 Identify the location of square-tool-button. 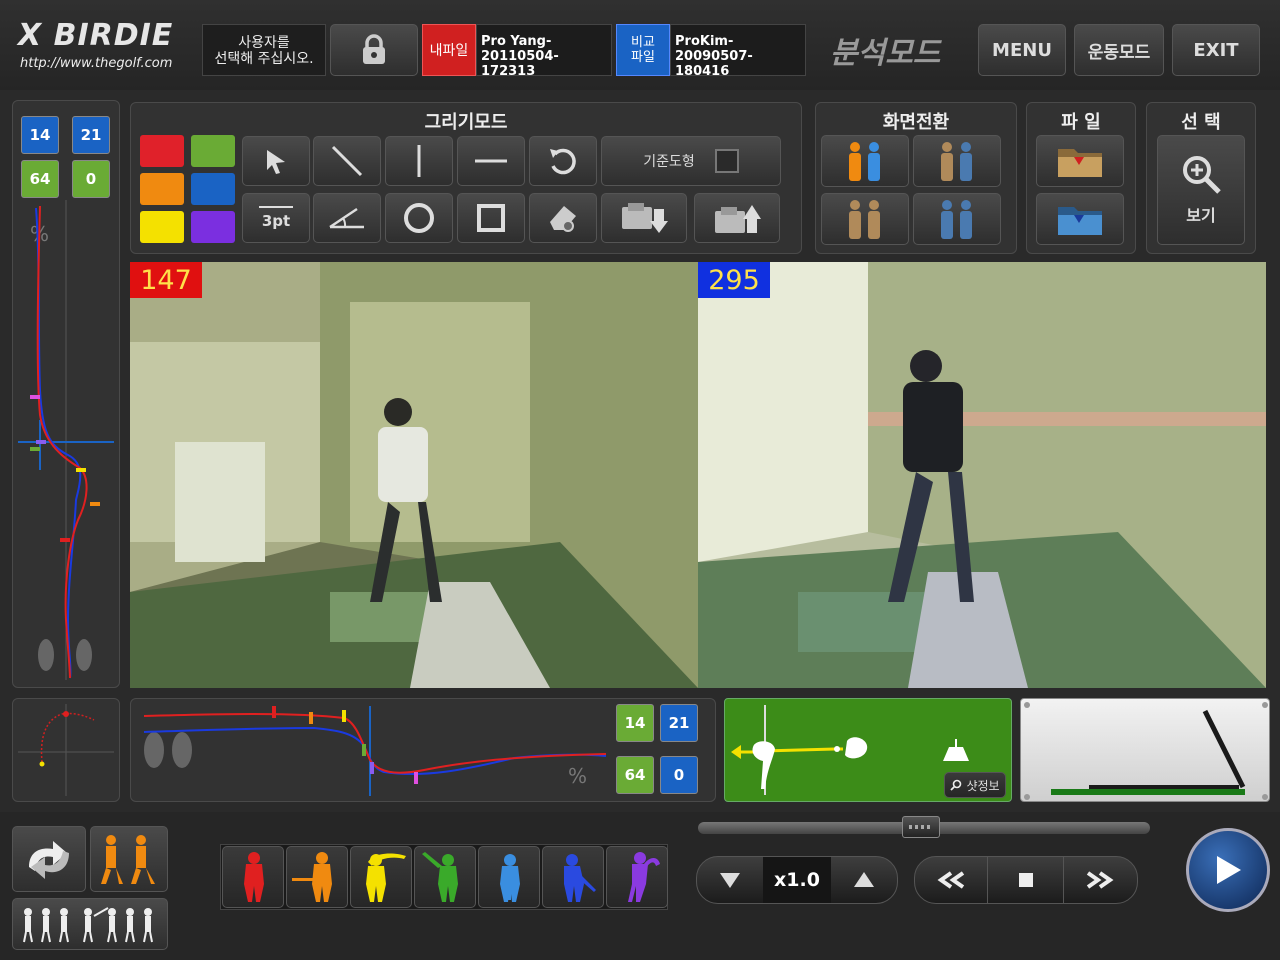
(491, 218).